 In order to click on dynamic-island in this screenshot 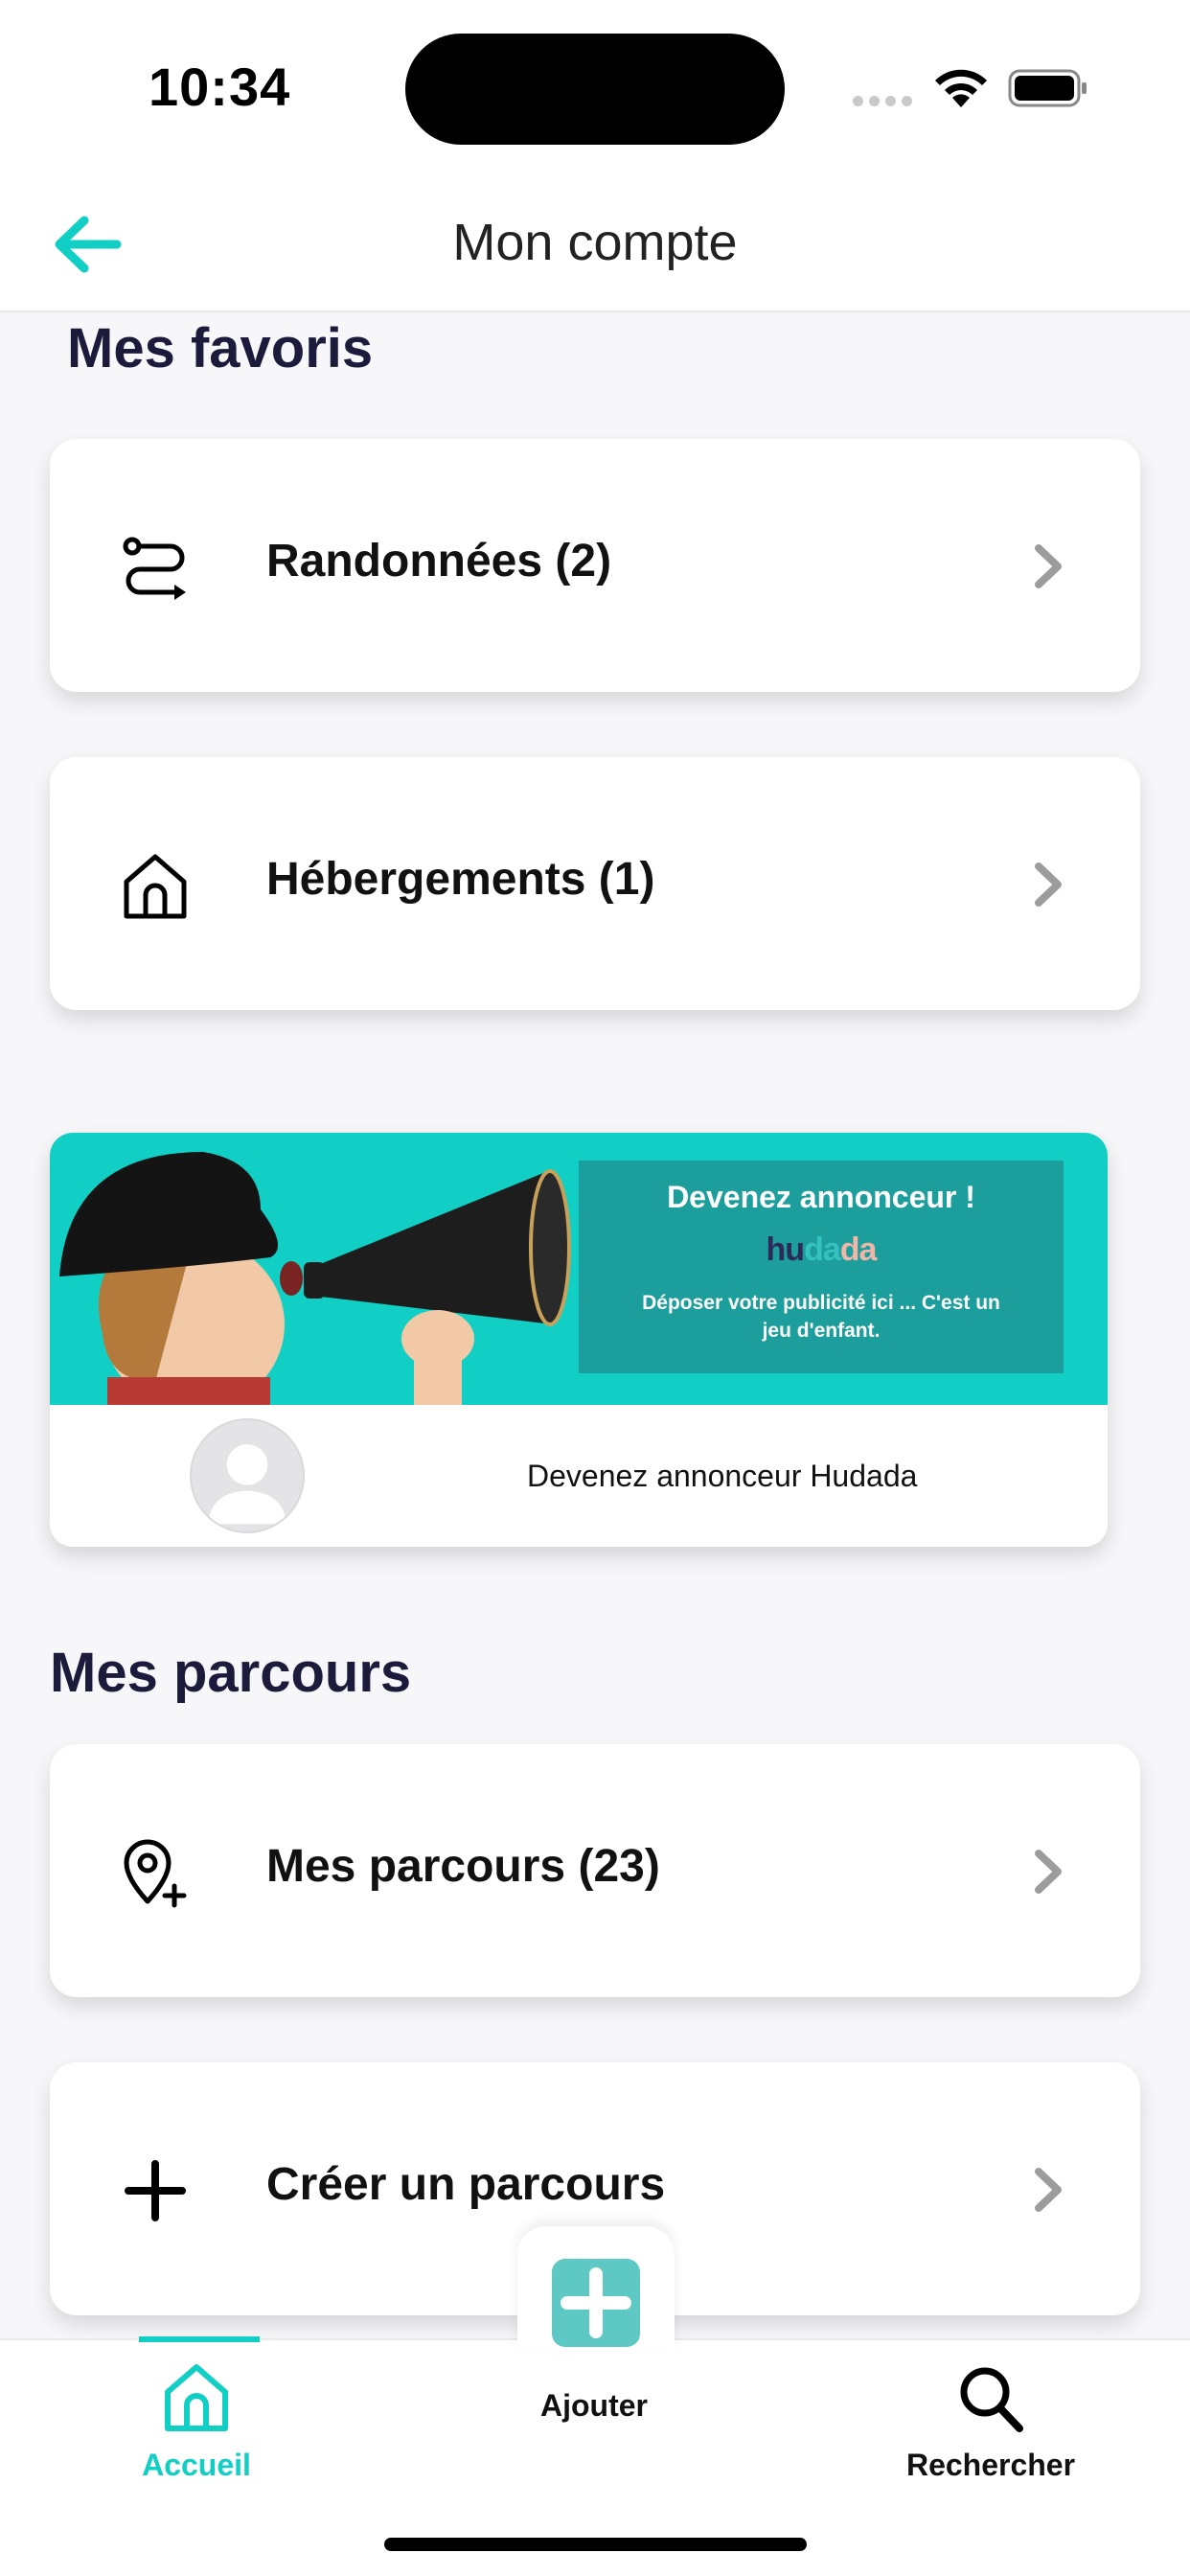, I will do `click(595, 89)`.